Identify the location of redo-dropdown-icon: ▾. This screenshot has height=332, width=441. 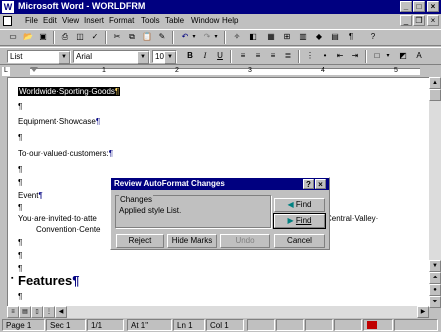
(216, 37).